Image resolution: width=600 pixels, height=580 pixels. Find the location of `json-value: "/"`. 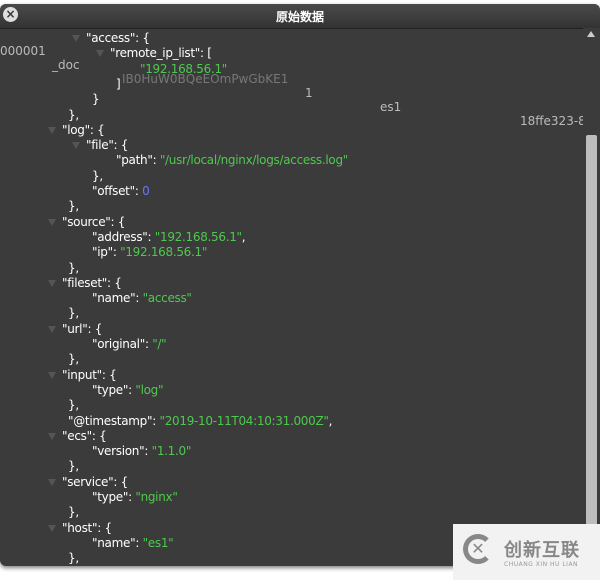

json-value: "/" is located at coordinates (159, 344).